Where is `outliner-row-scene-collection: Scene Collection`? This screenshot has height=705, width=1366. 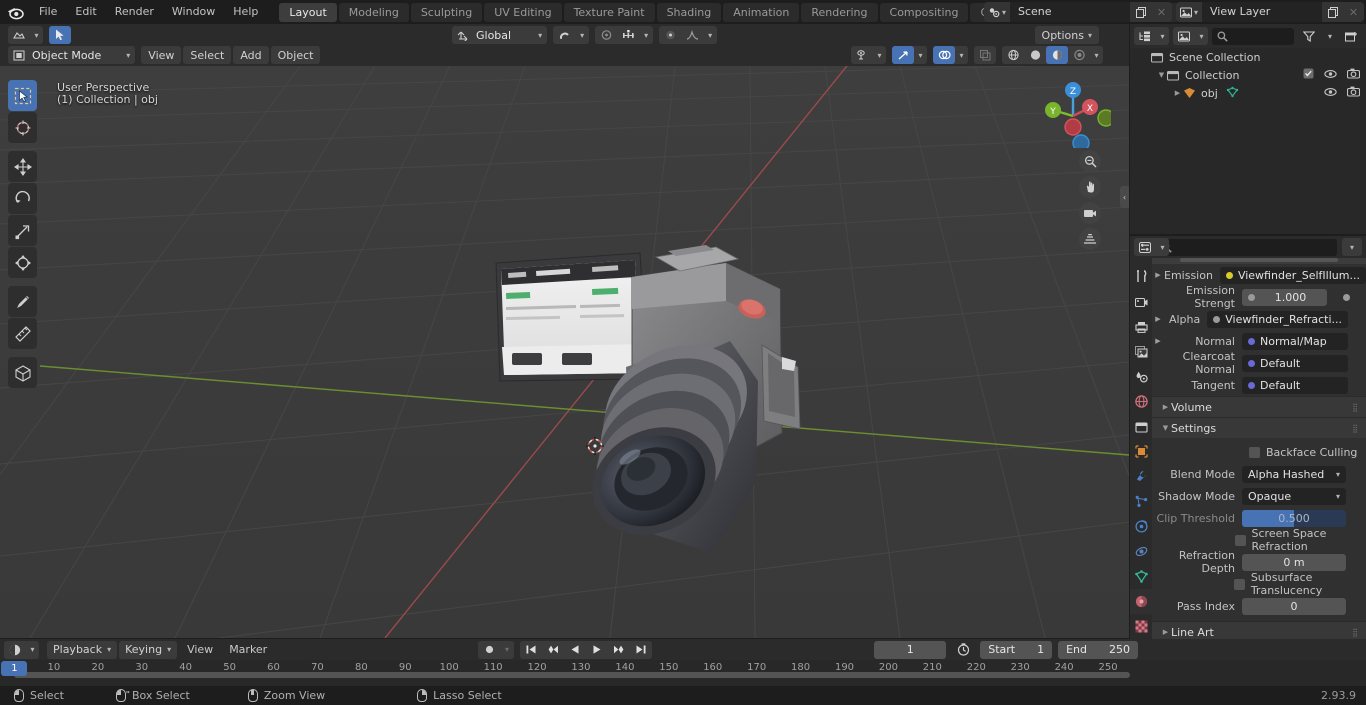
outliner-row-scene-collection: Scene Collection is located at coordinates (1248, 57).